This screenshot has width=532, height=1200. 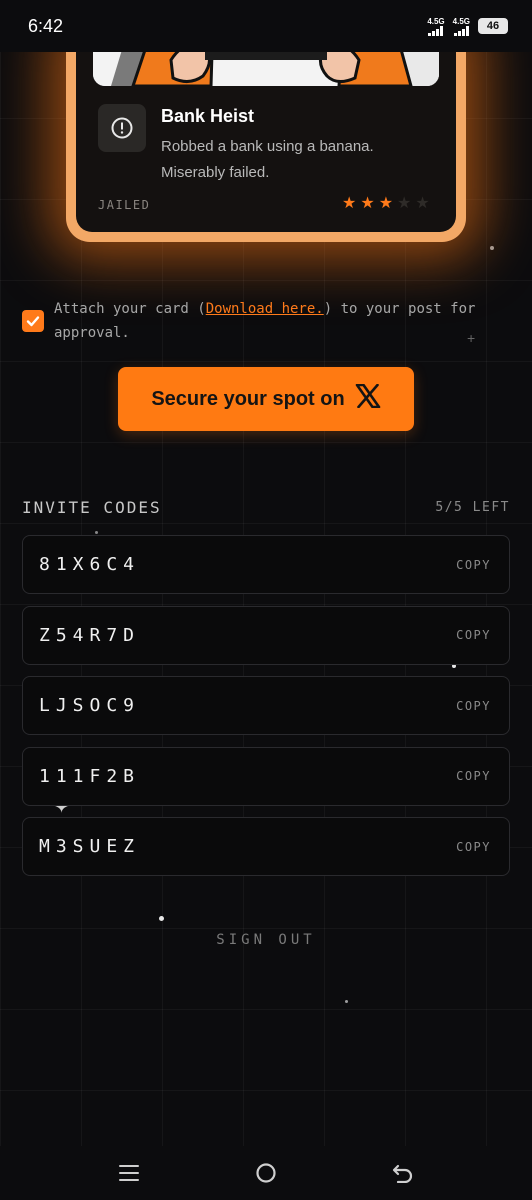 What do you see at coordinates (265, 309) in the screenshot?
I see `download-link: Download here.` at bounding box center [265, 309].